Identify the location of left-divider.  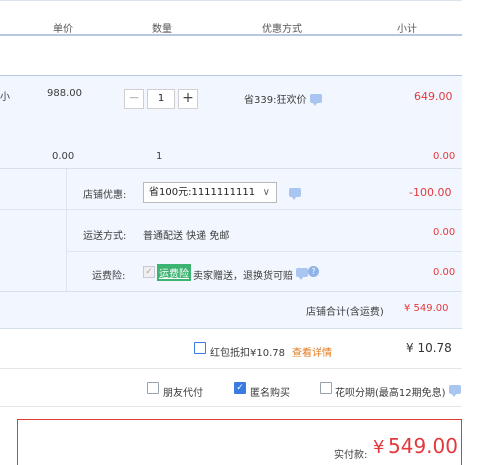
(66, 230).